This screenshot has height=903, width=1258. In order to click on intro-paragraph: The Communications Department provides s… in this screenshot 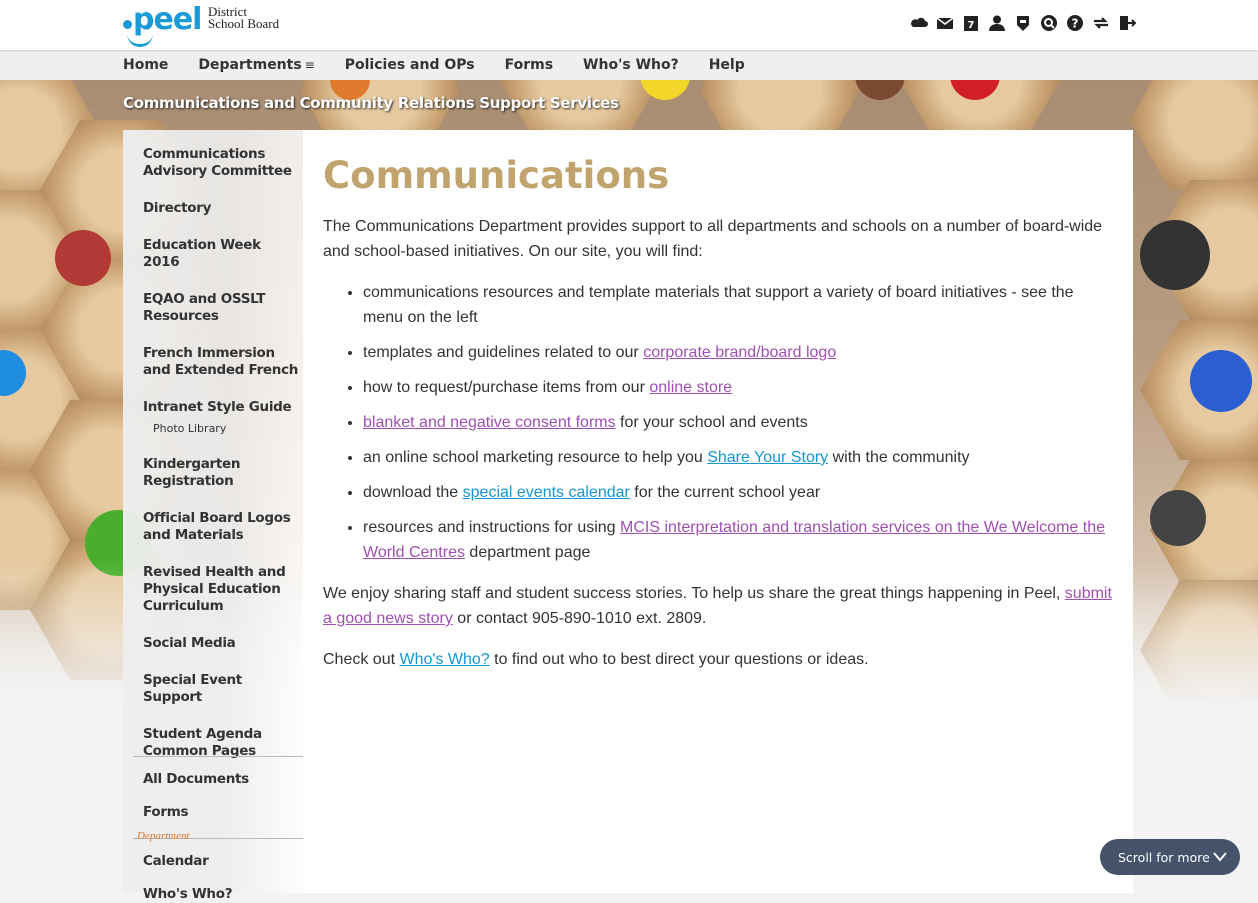, I will do `click(713, 239)`.